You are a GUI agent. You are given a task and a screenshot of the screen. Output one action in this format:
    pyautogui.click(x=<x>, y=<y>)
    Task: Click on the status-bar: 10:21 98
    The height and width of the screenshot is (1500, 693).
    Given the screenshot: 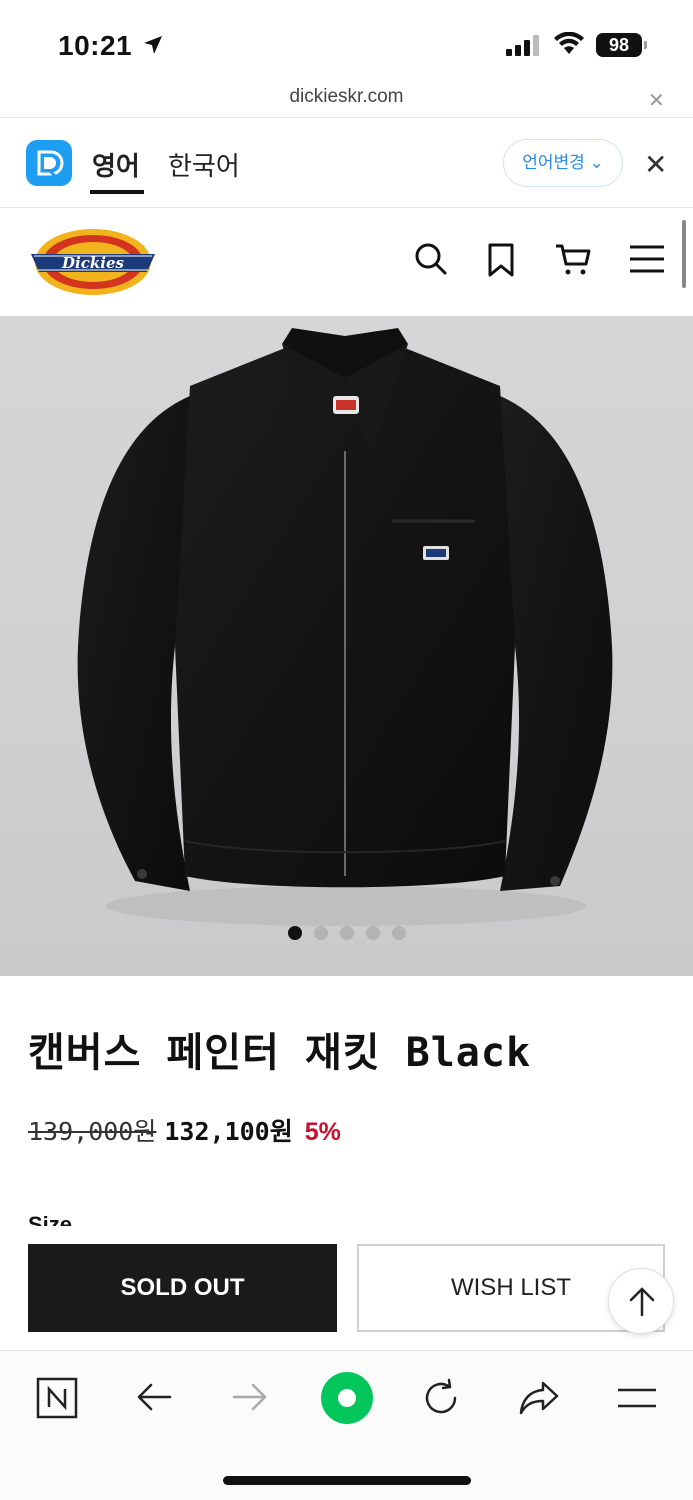 What is the action you would take?
    pyautogui.click(x=346, y=44)
    